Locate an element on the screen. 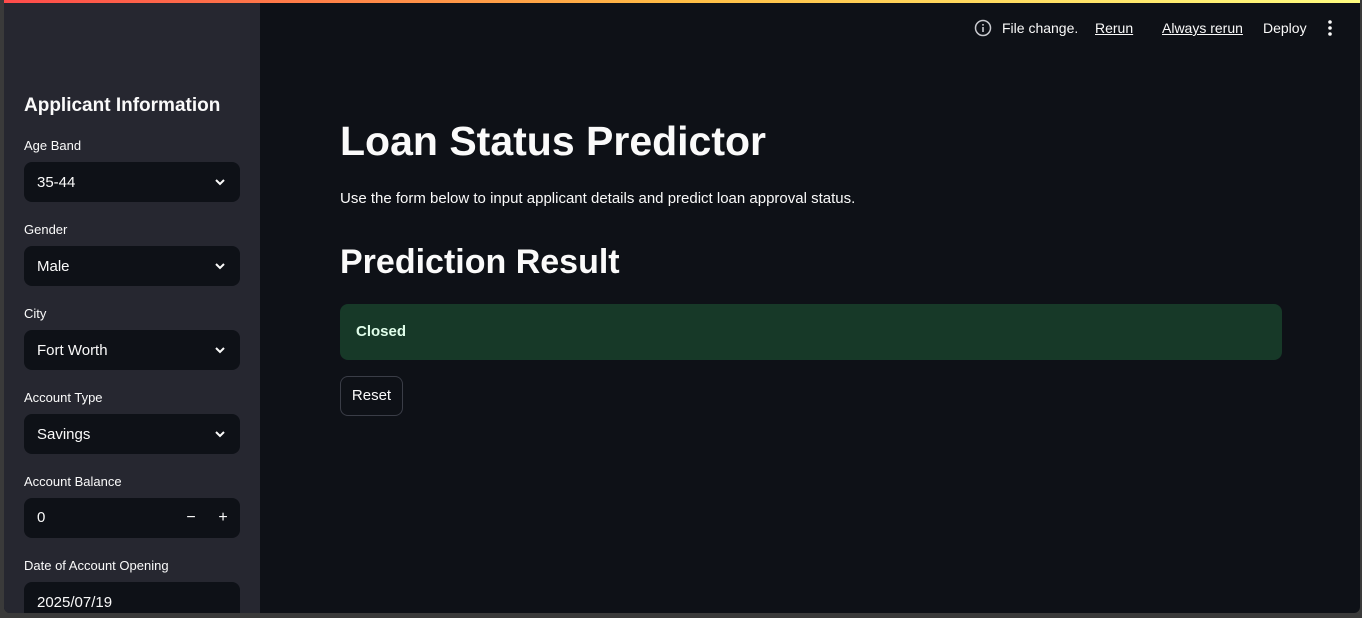 The image size is (1362, 618). age-band-label: Age Band is located at coordinates (53, 145).